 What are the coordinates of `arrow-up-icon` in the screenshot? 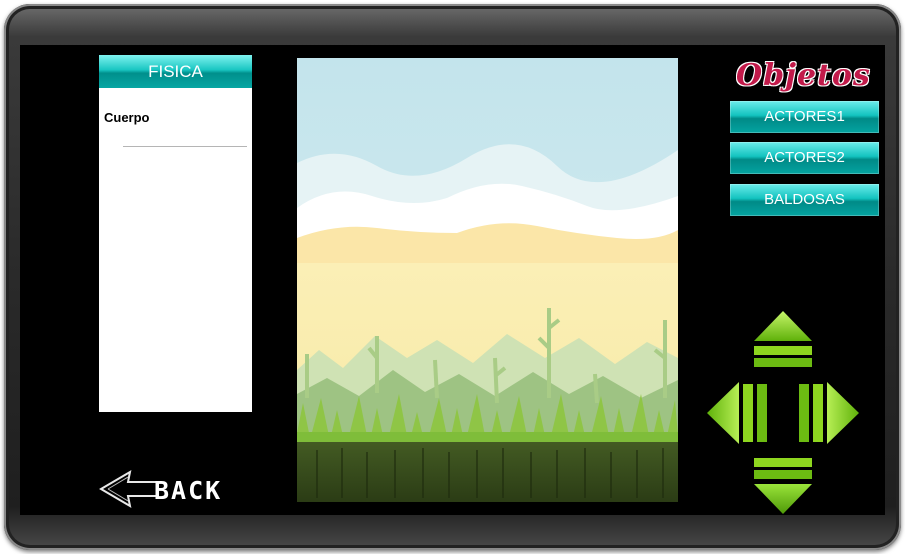 It's located at (783, 339).